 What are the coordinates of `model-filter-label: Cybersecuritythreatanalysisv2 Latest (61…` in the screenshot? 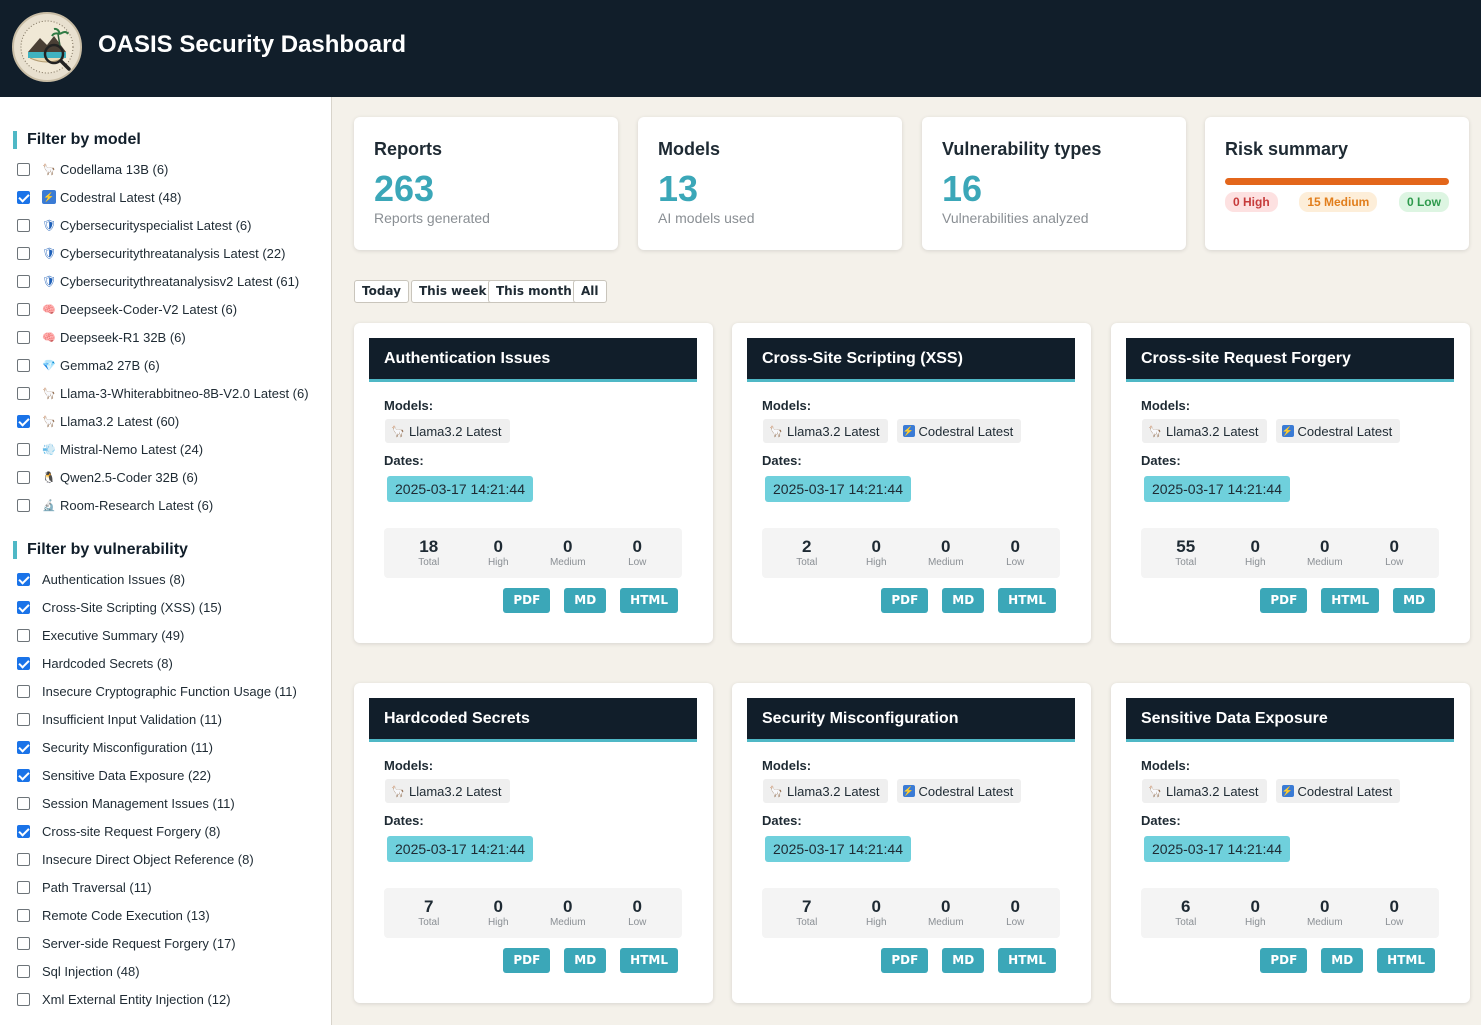 It's located at (180, 281).